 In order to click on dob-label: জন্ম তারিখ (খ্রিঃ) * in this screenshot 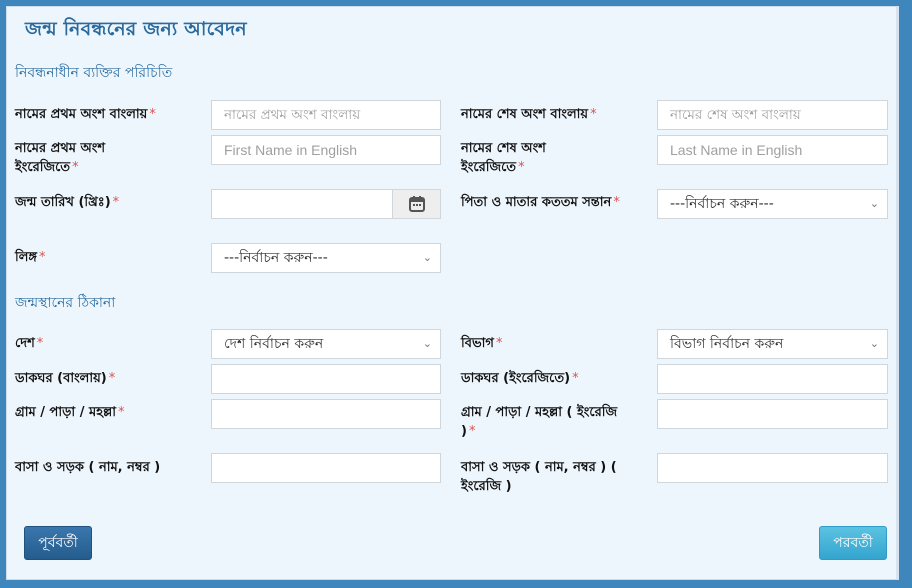, I will do `click(67, 202)`.